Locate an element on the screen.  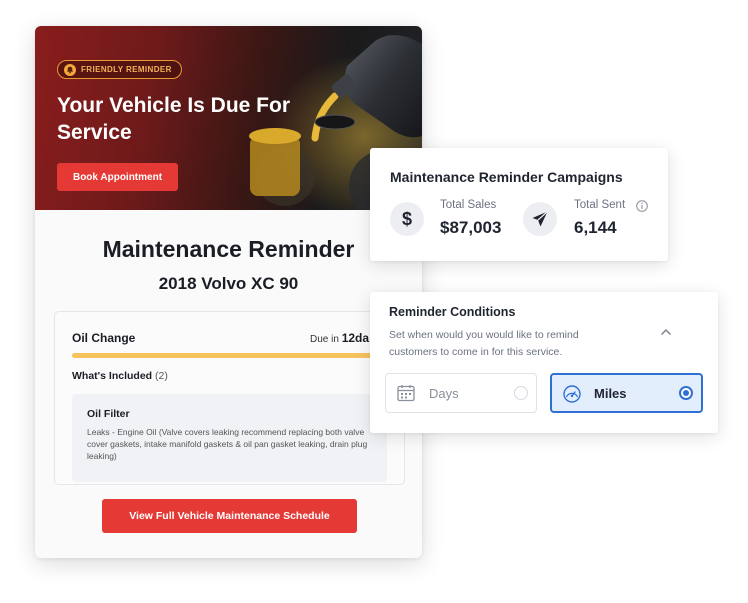
total-sales-value: $87,003 is located at coordinates (471, 227).